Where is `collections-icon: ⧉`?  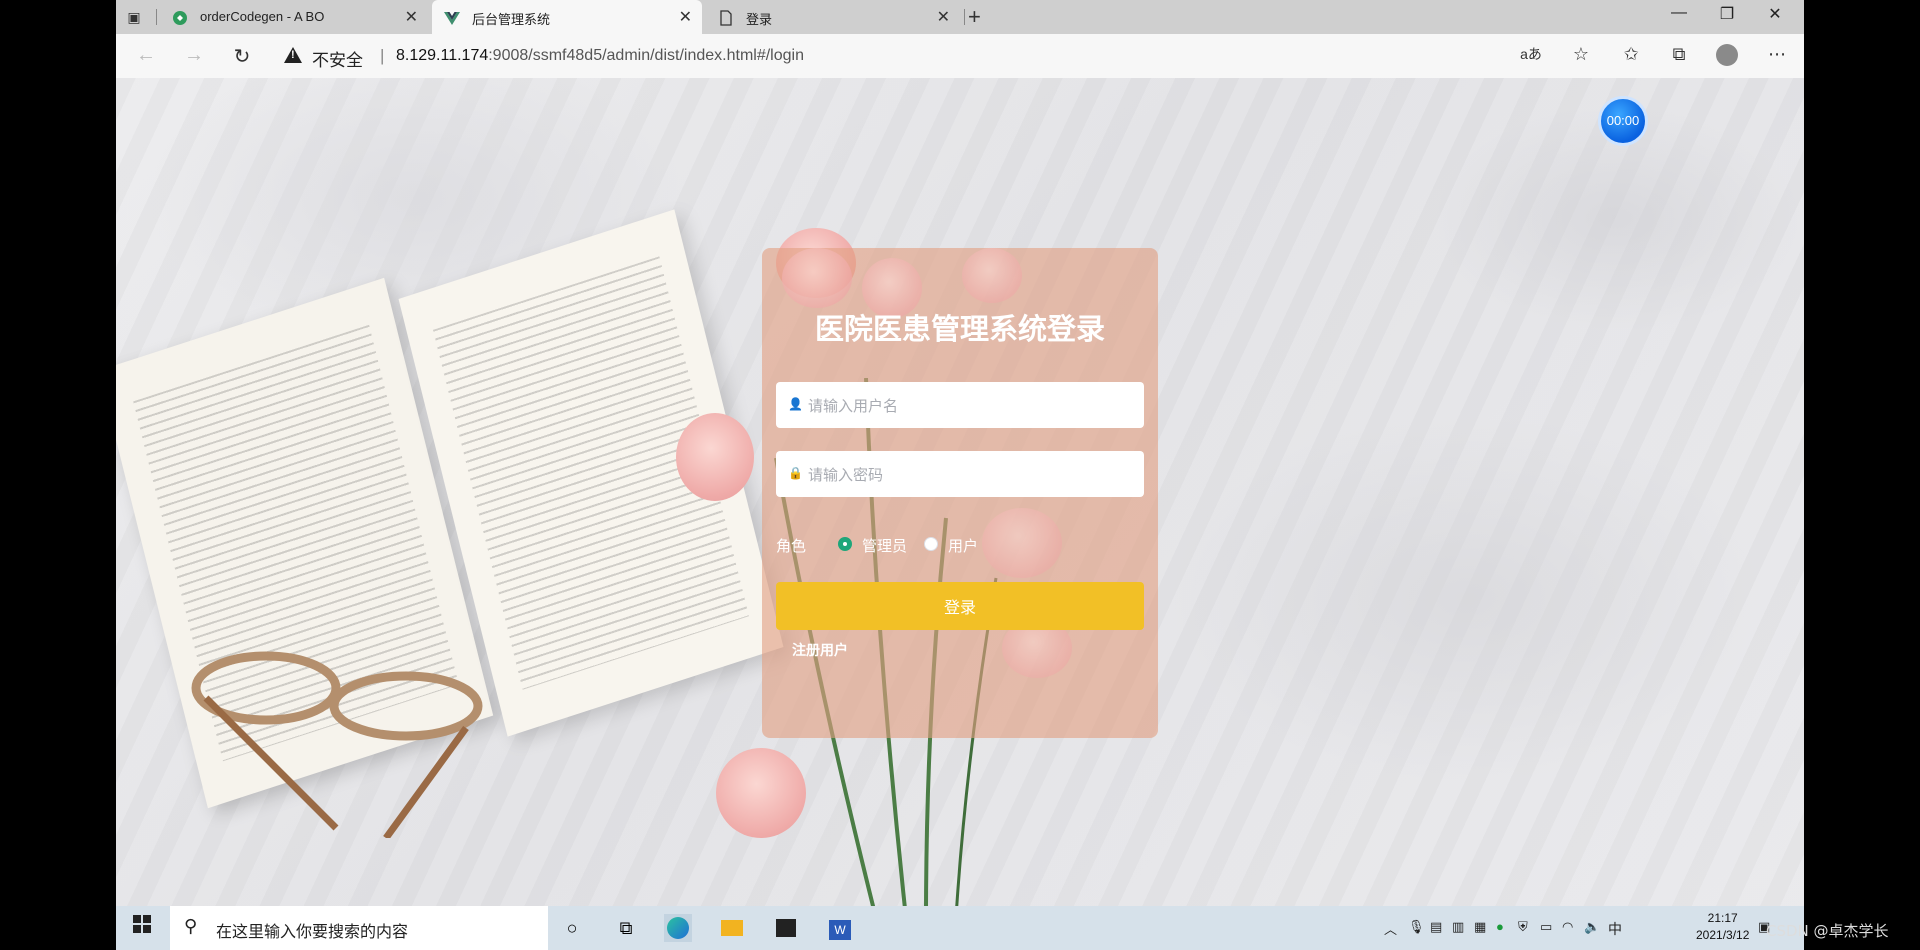
collections-icon: ⧉ is located at coordinates (1679, 54).